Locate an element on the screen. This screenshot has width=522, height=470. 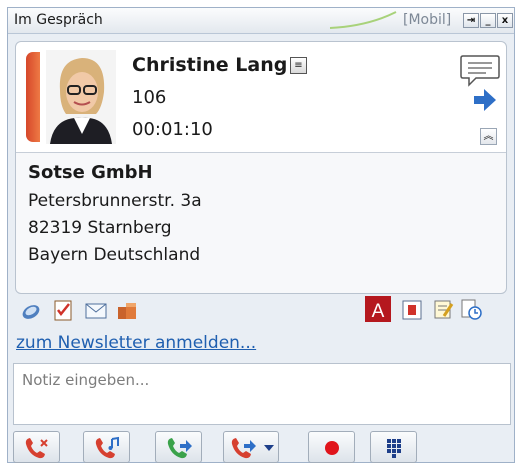
music-hold-icon is located at coordinates (107, 447).